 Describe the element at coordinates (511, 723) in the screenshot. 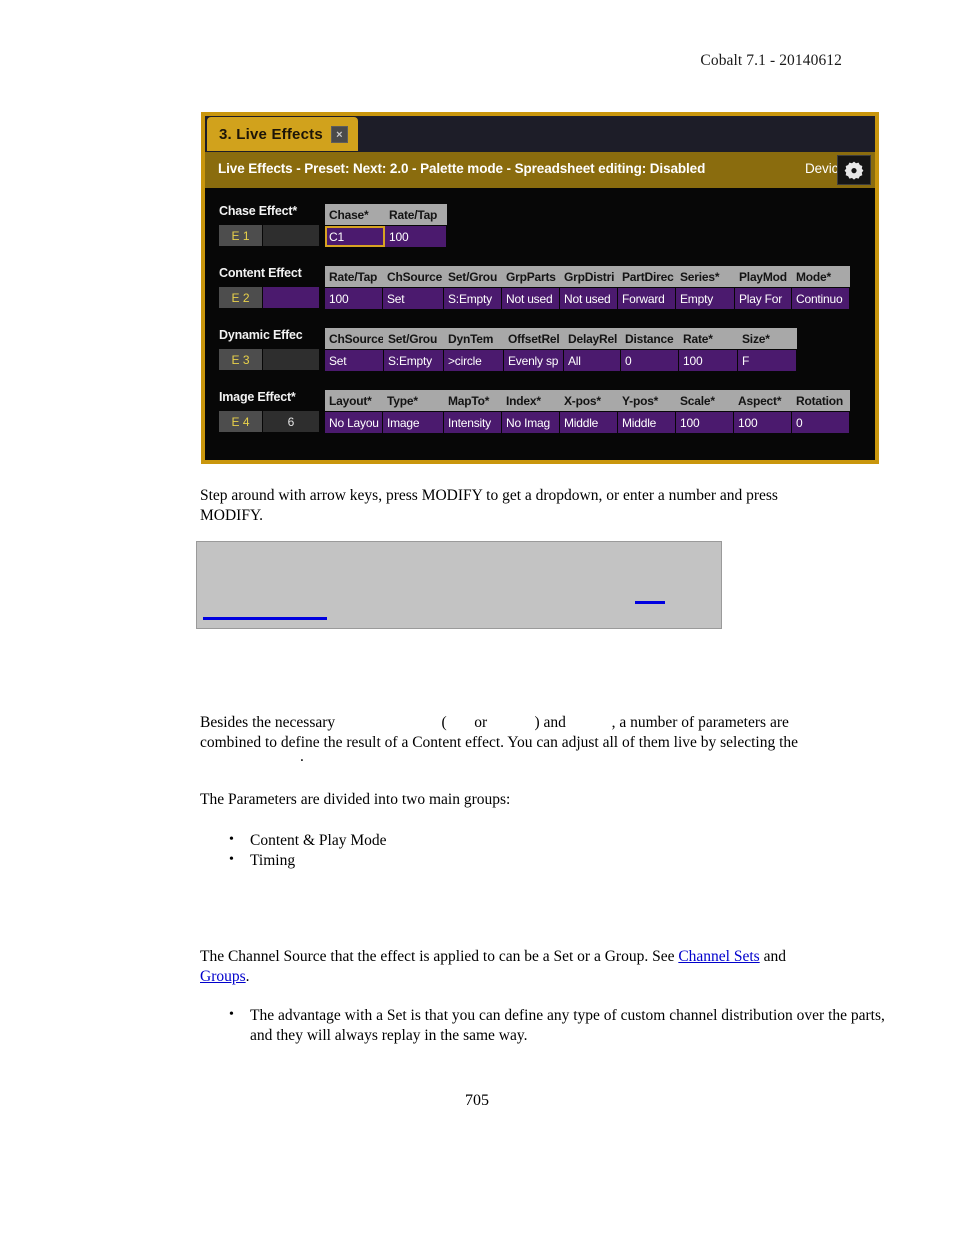

I see `besides-gap-group: Group` at that location.